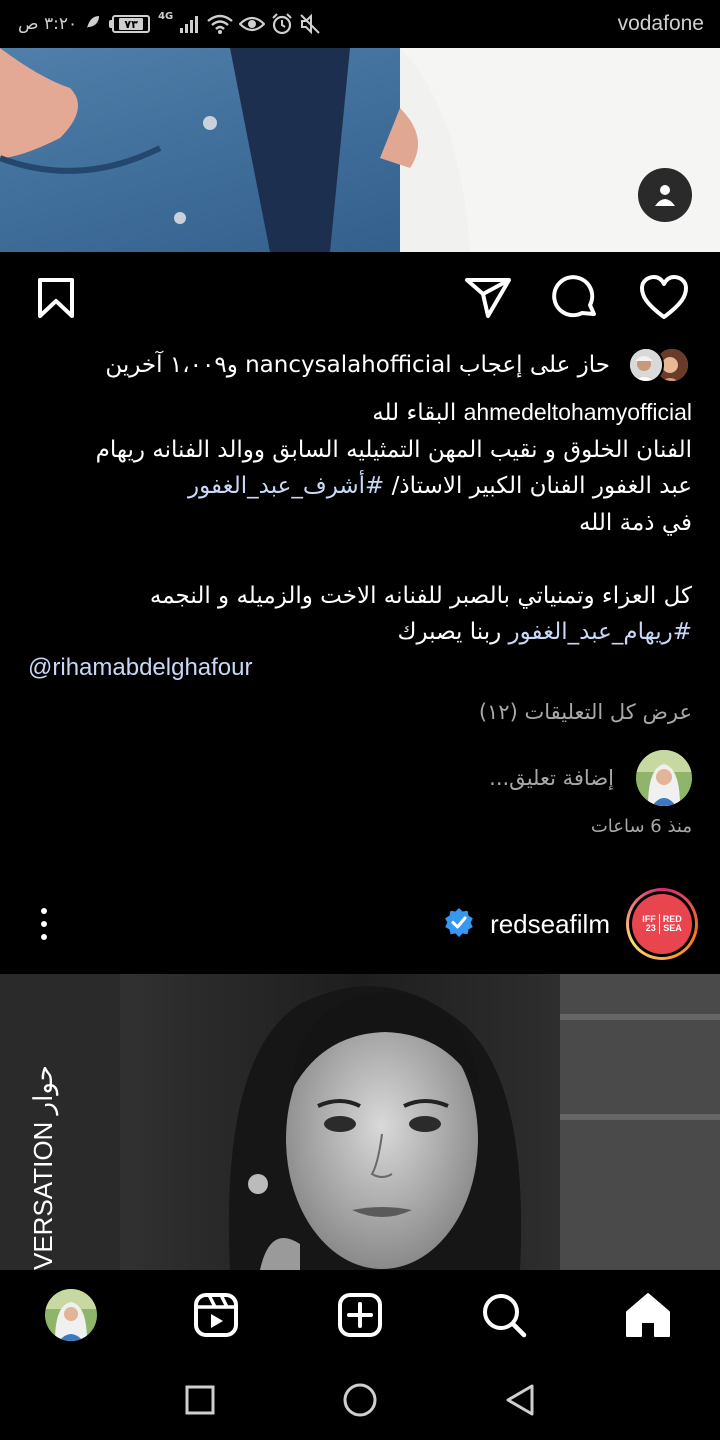 This screenshot has width=720, height=1440. Describe the element at coordinates (169, 23) in the screenshot. I see `status-left: ٣:٢٠ ص ٧٣ 4G` at that location.